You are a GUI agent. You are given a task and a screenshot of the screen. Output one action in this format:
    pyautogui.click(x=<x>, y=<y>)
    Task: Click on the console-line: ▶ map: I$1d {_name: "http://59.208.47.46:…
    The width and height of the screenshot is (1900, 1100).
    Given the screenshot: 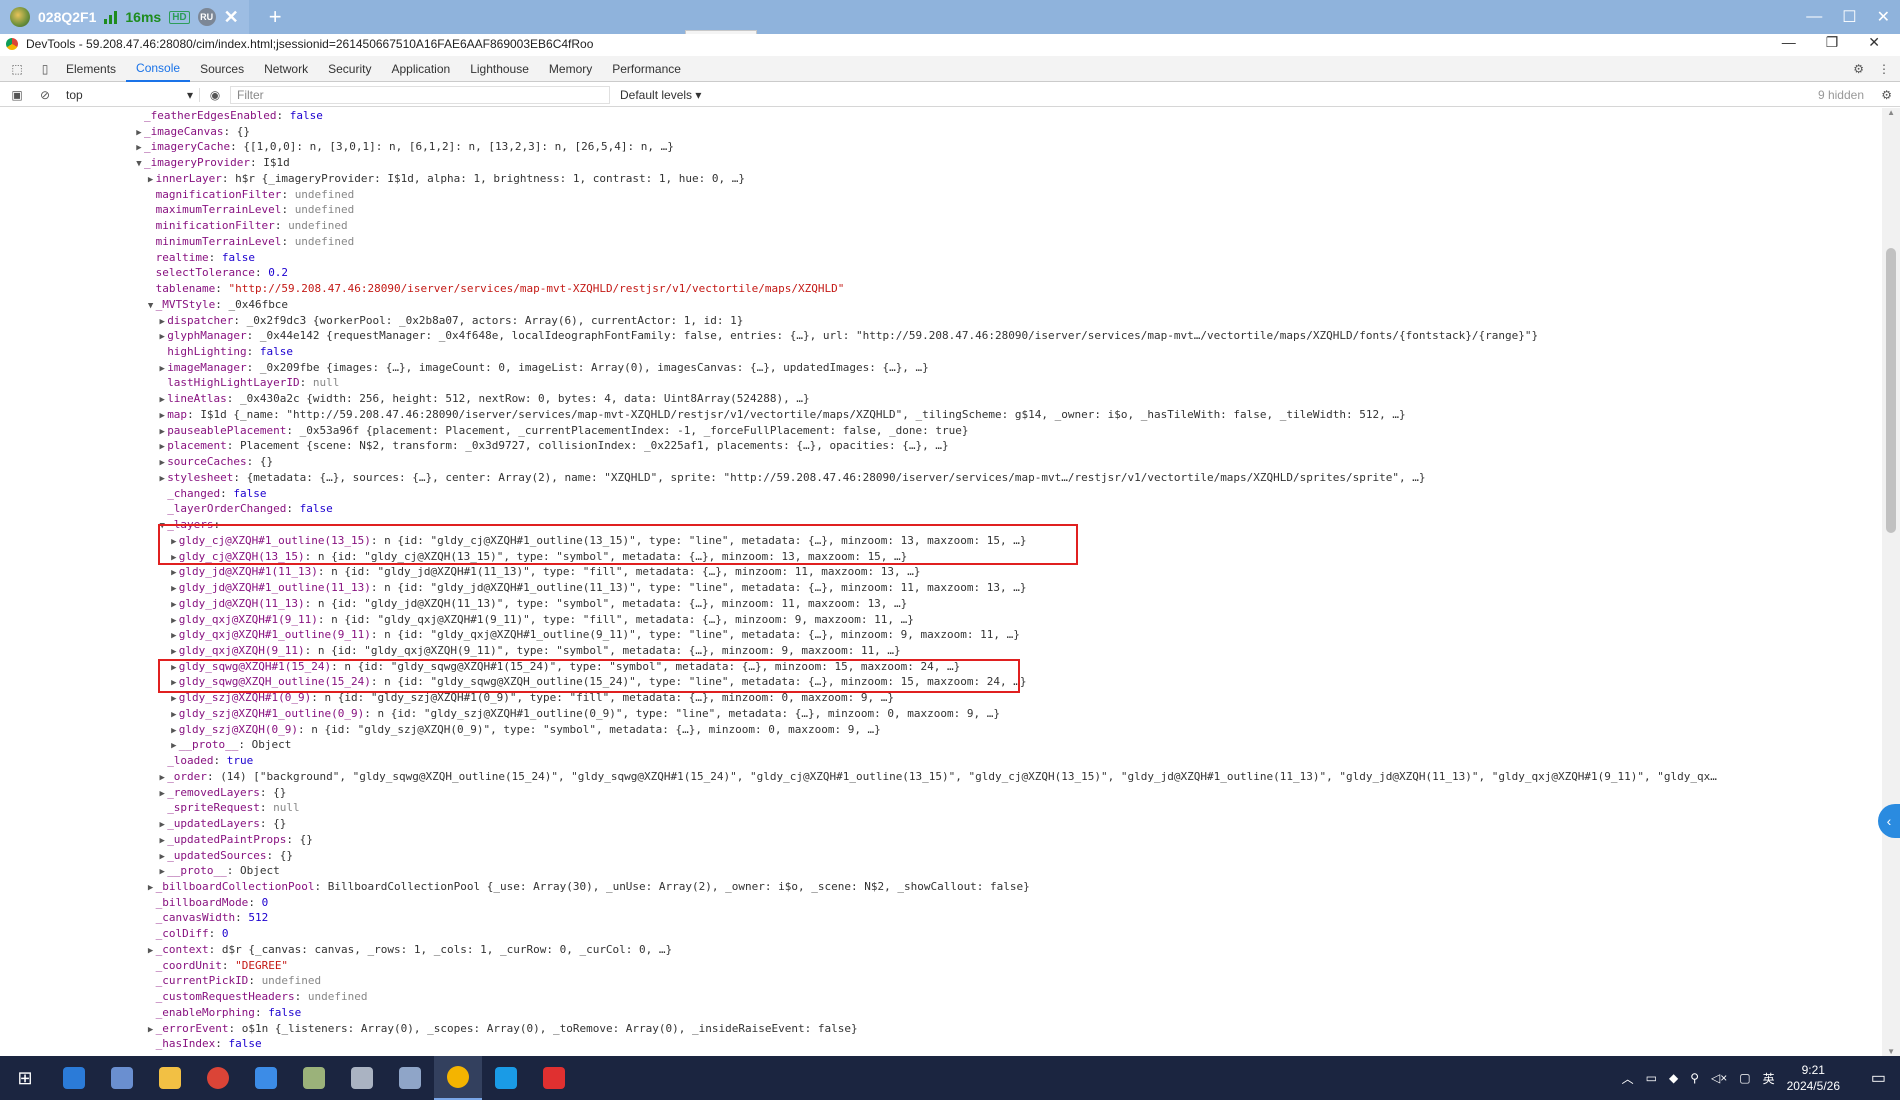 What is the action you would take?
    pyautogui.click(x=941, y=415)
    